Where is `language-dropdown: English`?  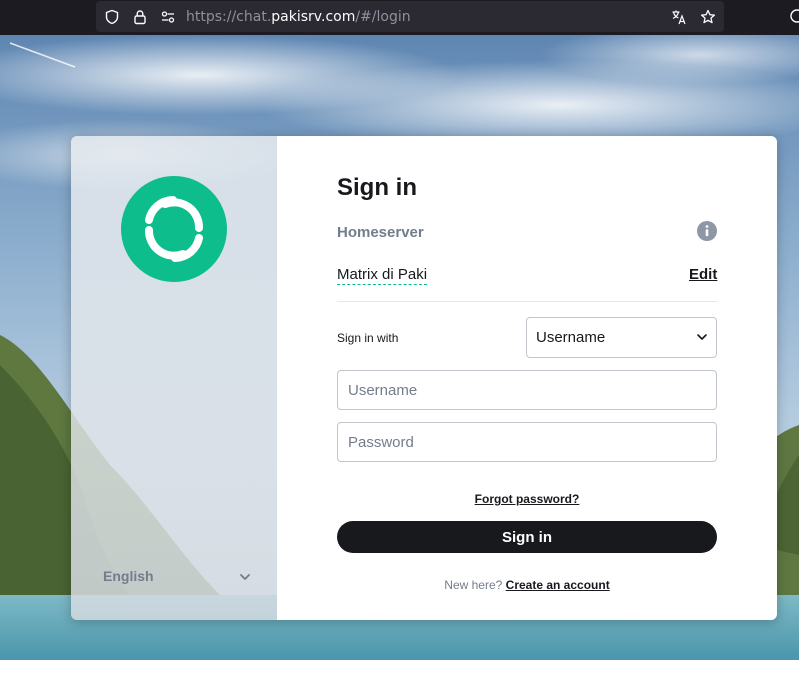
language-dropdown: English is located at coordinates (177, 578).